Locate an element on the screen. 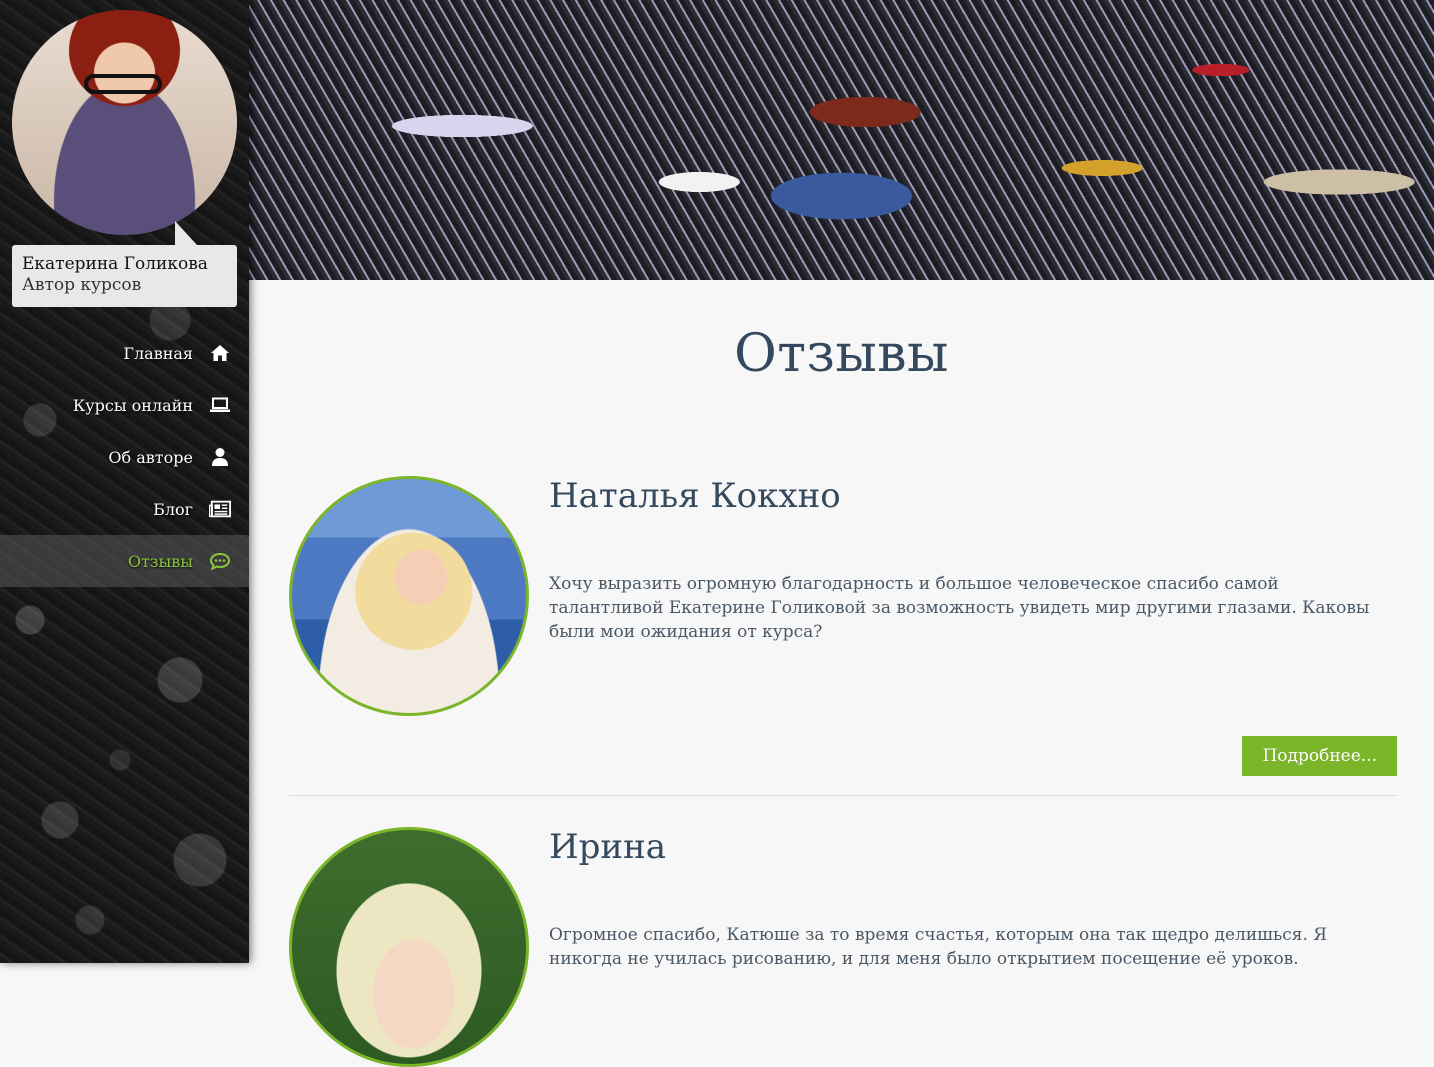  sidebar-item-home: Главная is located at coordinates (124, 353).